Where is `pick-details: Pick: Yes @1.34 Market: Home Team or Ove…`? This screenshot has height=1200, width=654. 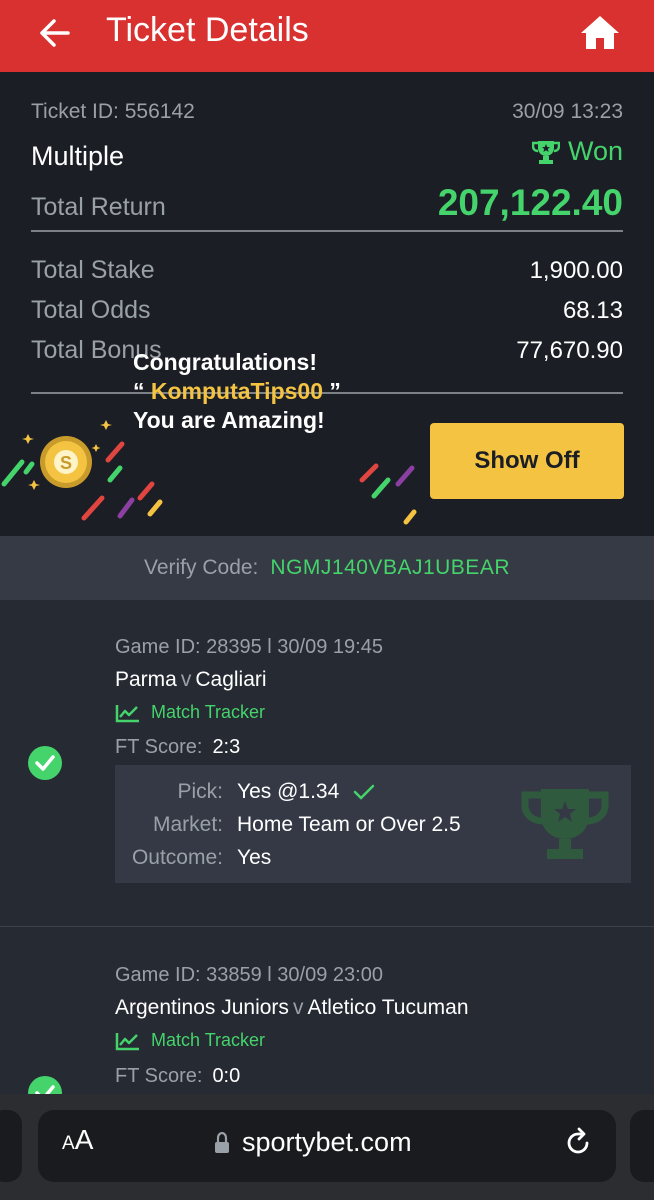 pick-details: Pick: Yes @1.34 Market: Home Team or Ove… is located at coordinates (373, 824).